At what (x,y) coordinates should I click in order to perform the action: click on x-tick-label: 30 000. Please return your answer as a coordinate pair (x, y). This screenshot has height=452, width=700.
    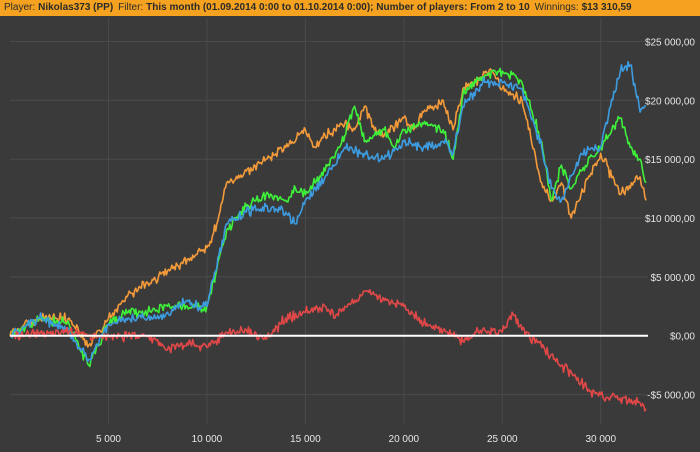
    Looking at the image, I should click on (600, 439).